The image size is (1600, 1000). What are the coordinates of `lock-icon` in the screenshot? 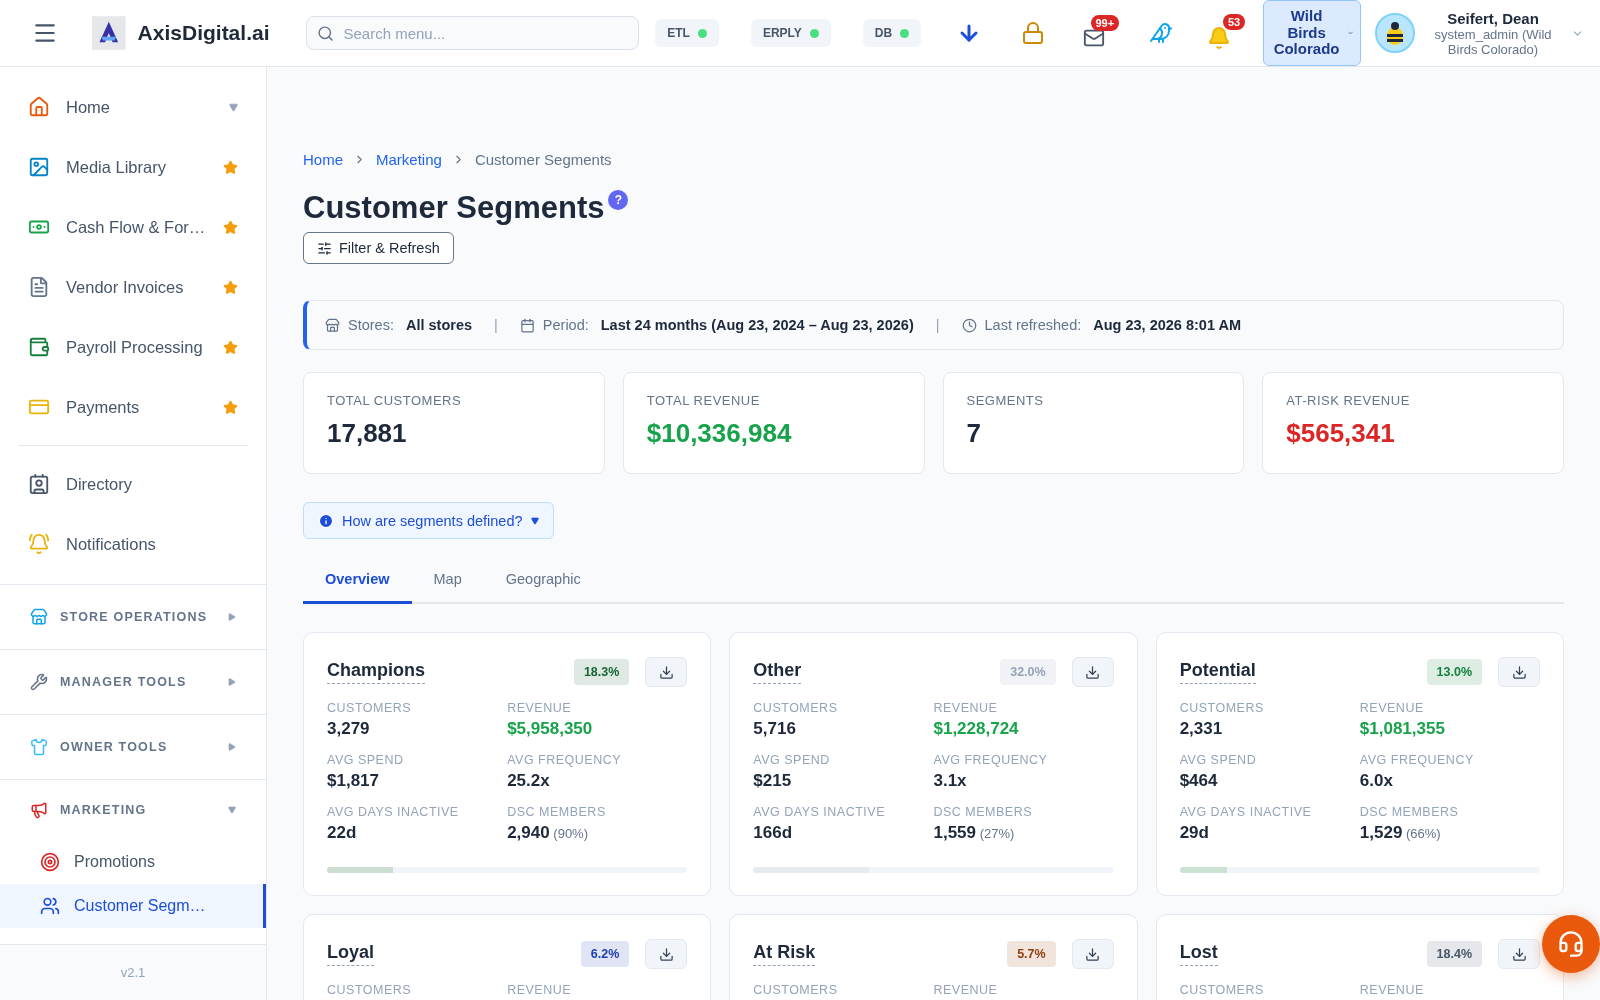 It's located at (1033, 33).